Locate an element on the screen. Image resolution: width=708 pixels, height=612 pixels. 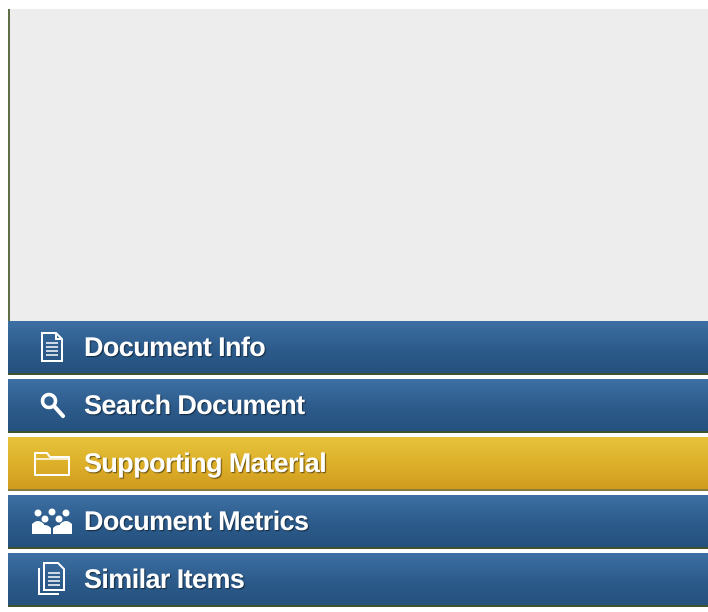
nav-item: Similar Items is located at coordinates (358, 580).